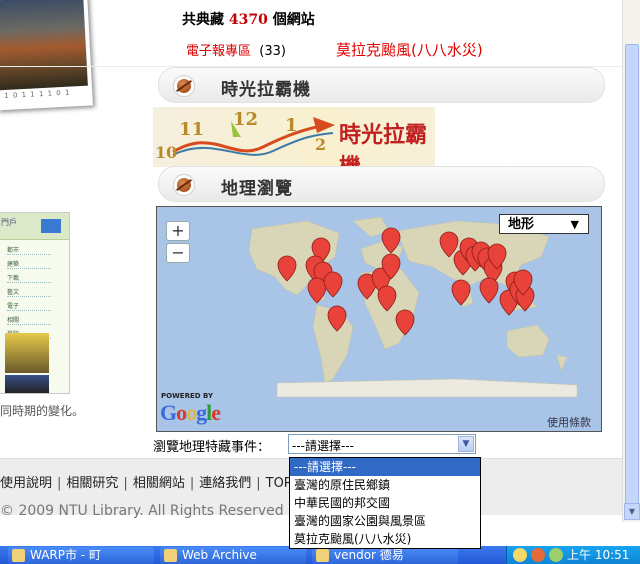 This screenshot has width=640, height=564. What do you see at coordinates (521, 224) in the screenshot?
I see `map-type-label: 地形` at bounding box center [521, 224].